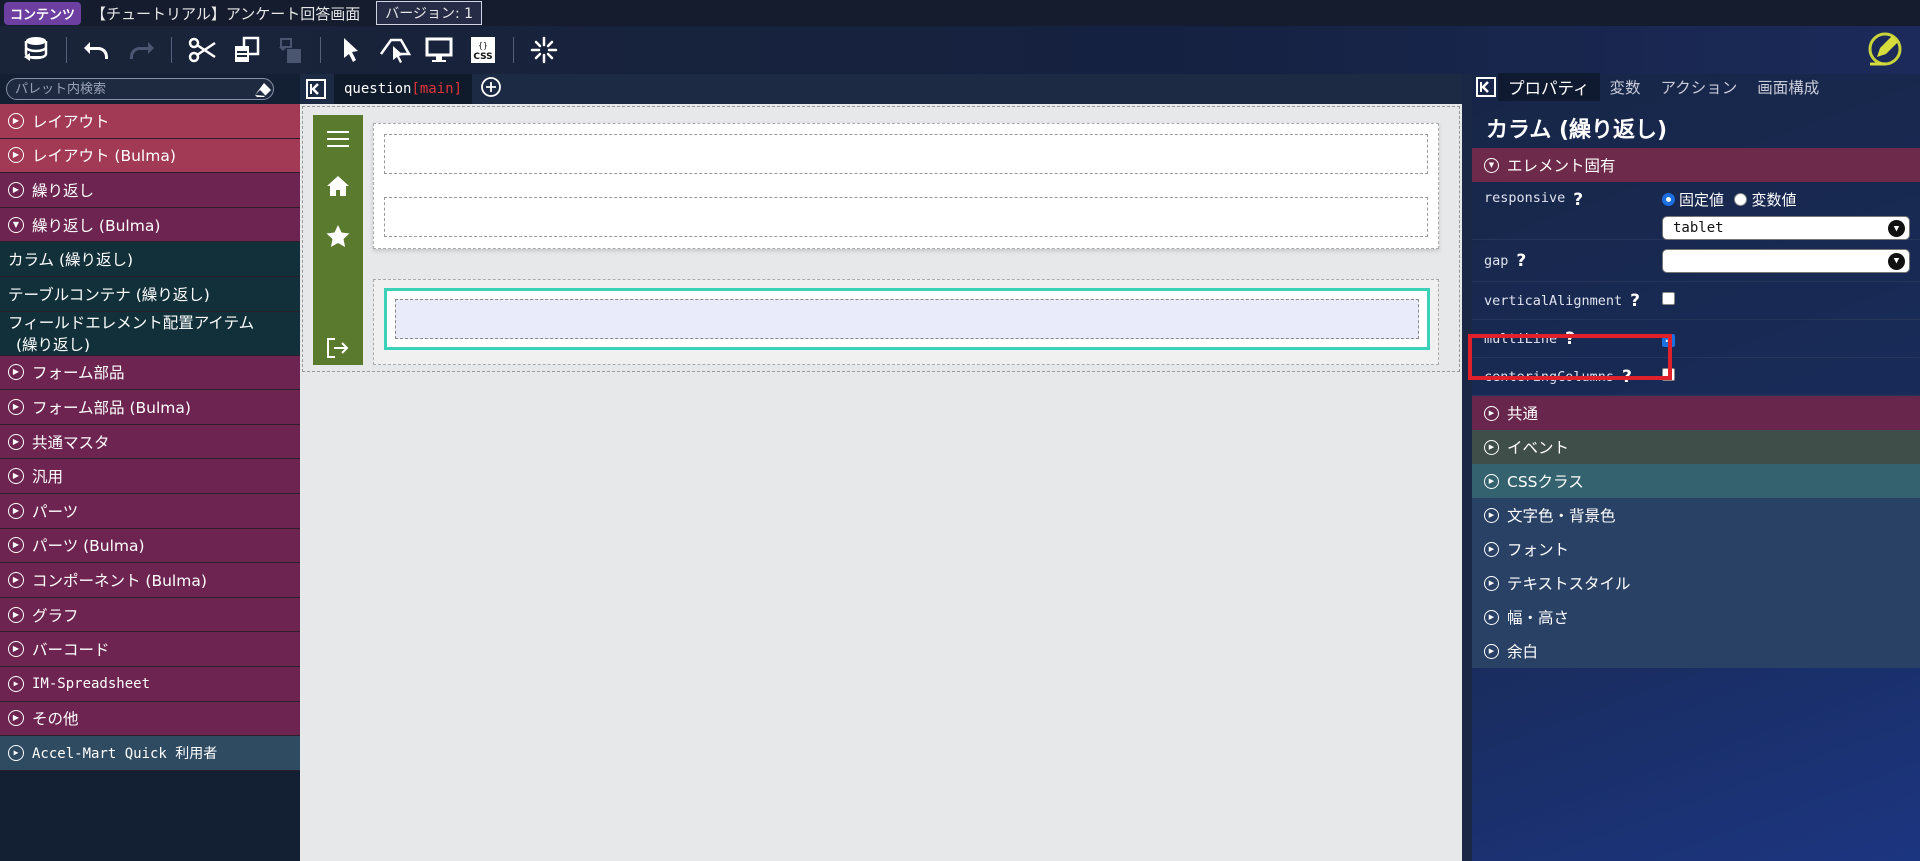  What do you see at coordinates (91, 683) in the screenshot?
I see `palette-item-label: IM-Spreadsheet` at bounding box center [91, 683].